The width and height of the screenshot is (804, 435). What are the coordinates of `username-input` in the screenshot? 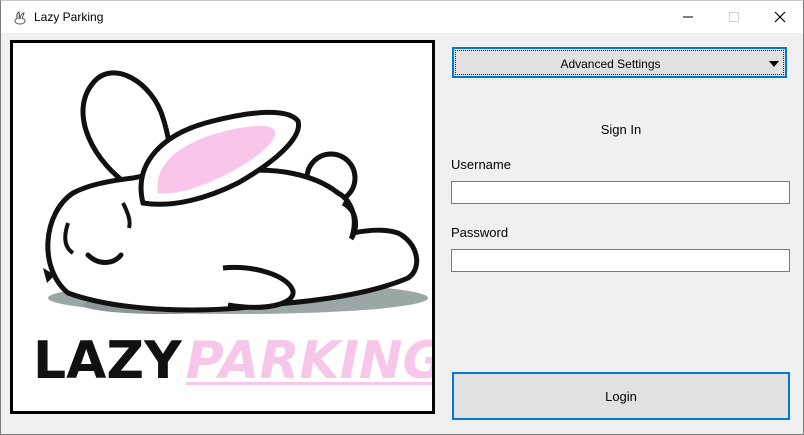 It's located at (620, 192).